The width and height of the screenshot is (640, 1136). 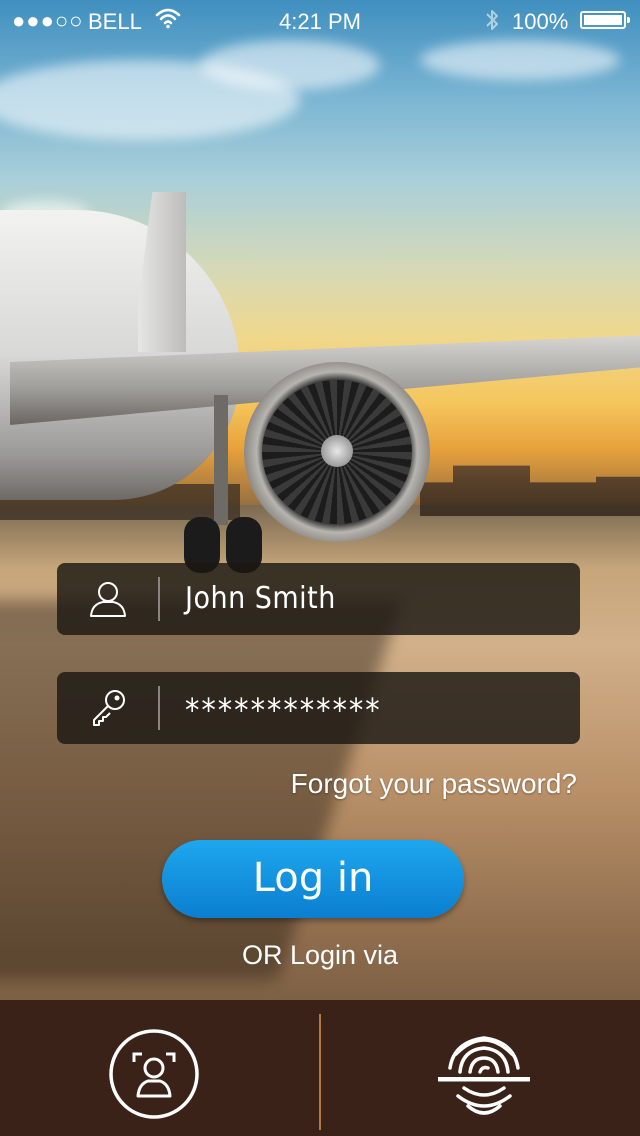 What do you see at coordinates (108, 599) in the screenshot?
I see `user-icon` at bounding box center [108, 599].